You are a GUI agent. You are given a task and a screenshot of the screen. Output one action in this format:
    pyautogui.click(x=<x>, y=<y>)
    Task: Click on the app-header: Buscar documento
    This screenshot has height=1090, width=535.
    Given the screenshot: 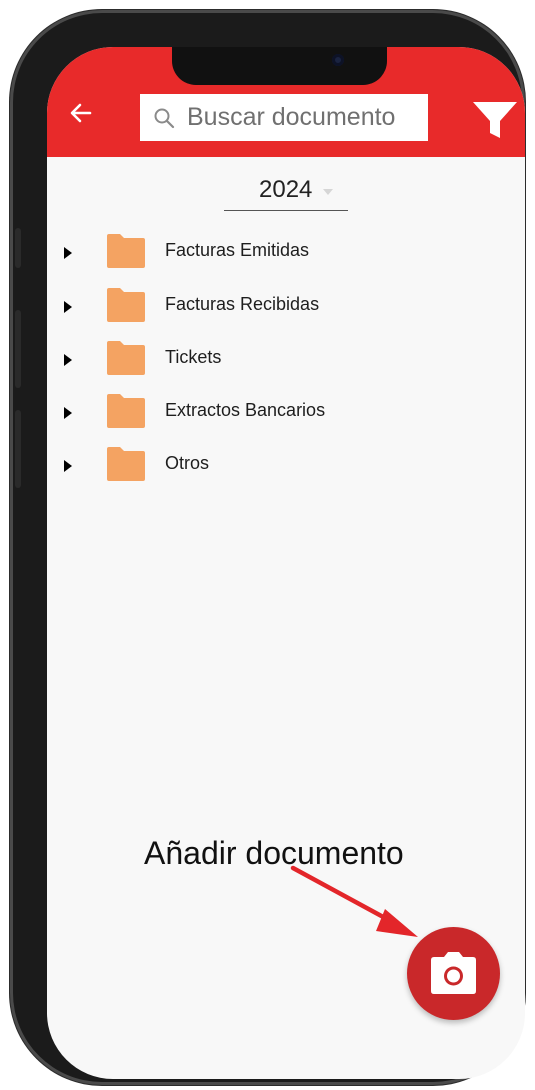 What is the action you would take?
    pyautogui.click(x=286, y=102)
    